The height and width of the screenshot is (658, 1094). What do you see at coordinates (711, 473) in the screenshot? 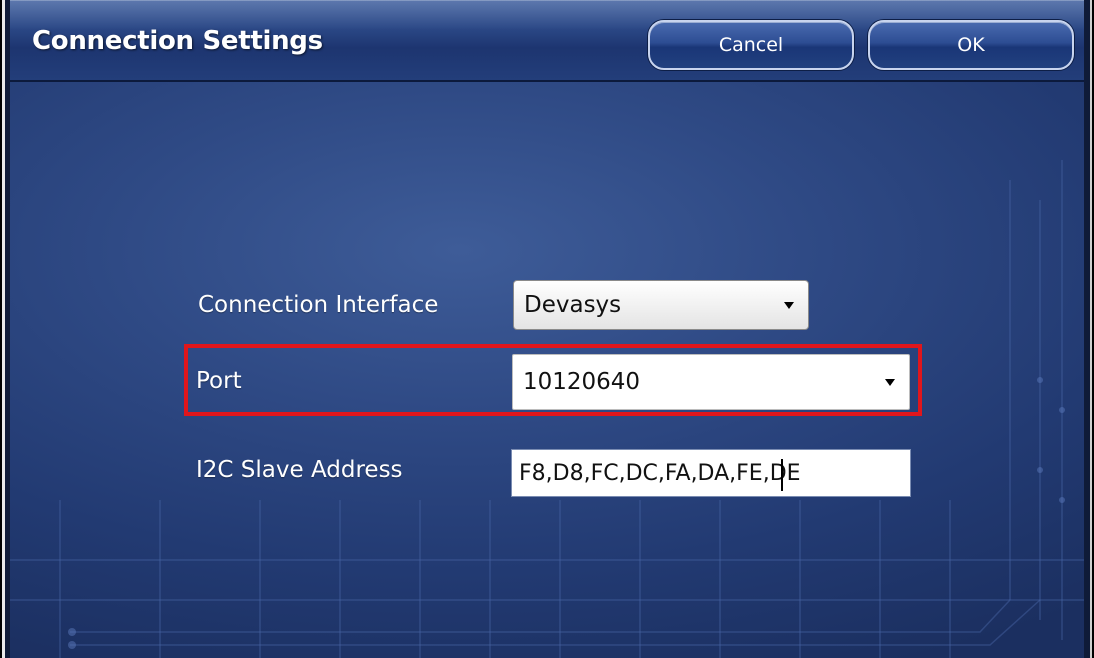
I see `i2c-slave-address-input` at bounding box center [711, 473].